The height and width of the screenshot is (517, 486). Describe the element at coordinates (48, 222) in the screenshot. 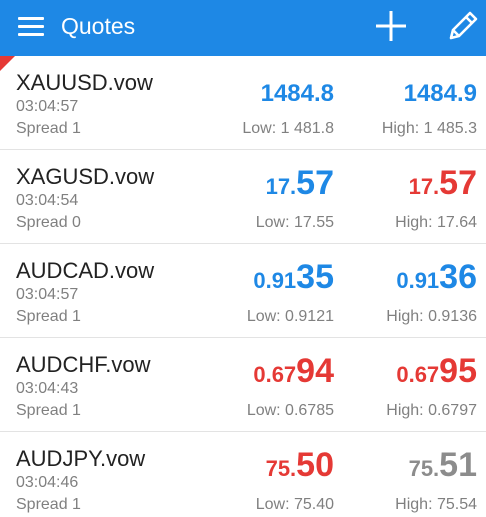

I see `spread-value: Spread 0` at that location.